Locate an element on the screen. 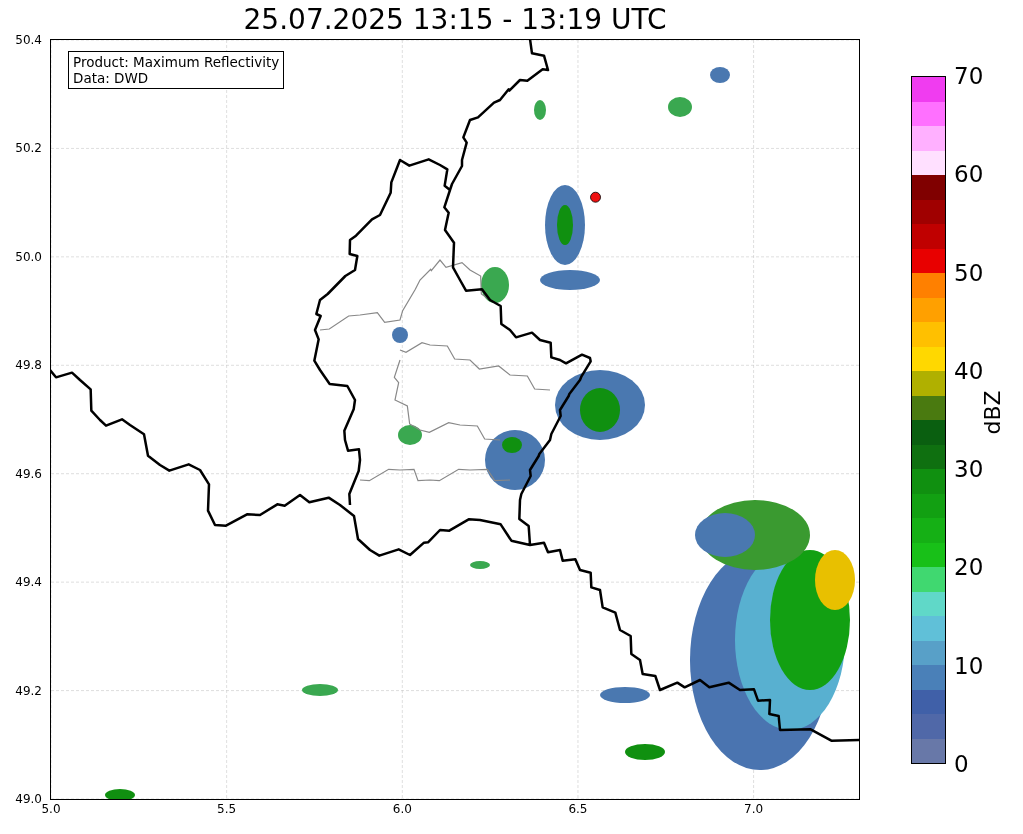 The width and height of the screenshot is (1023, 834). colorbar-tick-label: 30 is located at coordinates (969, 469).